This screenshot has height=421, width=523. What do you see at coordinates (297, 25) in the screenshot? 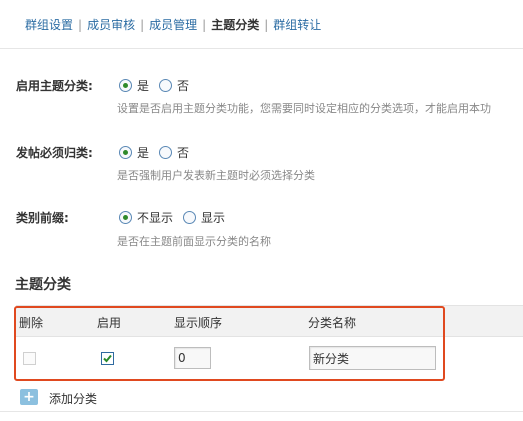
I see `tab-group-transfer: 群组转让` at bounding box center [297, 25].